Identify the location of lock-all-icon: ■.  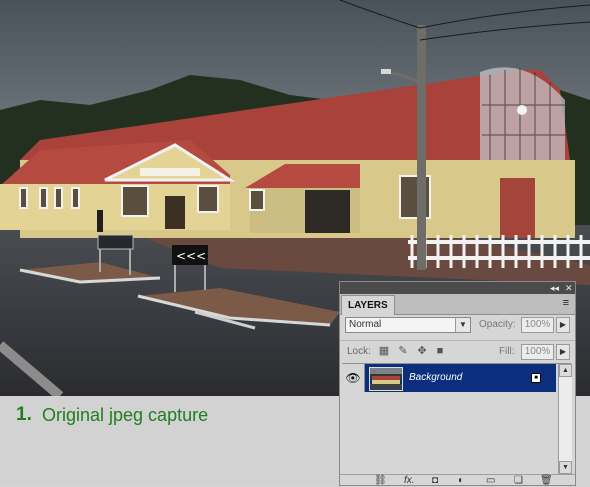
(440, 351).